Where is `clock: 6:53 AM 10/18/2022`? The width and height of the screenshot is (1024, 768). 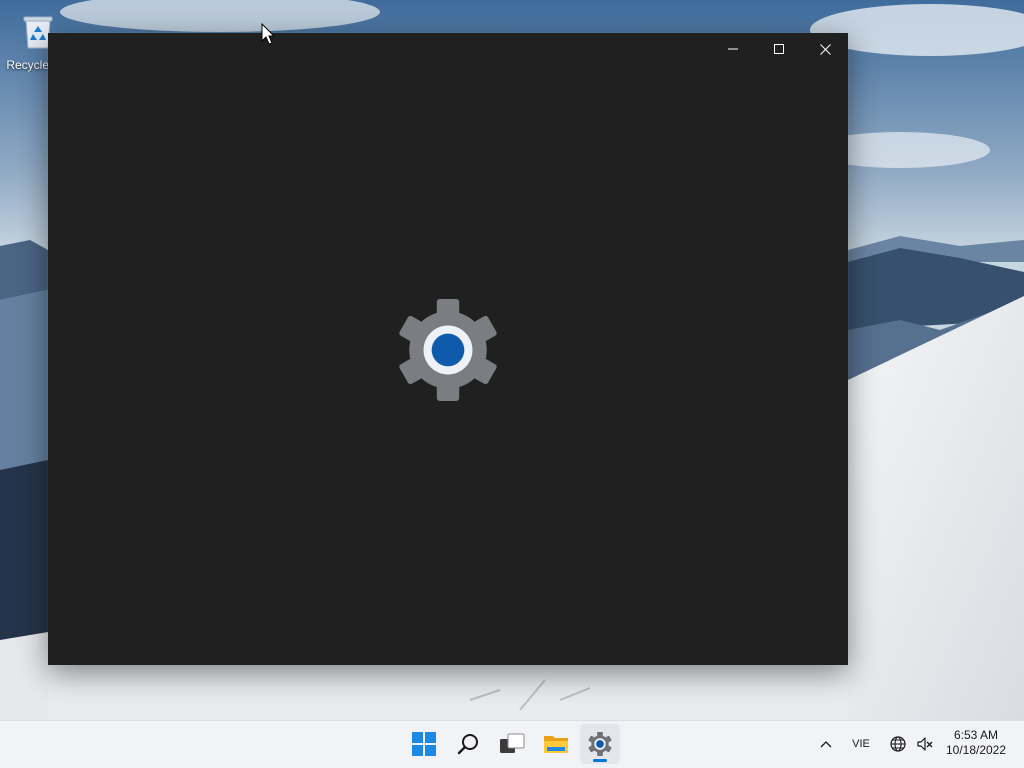 clock: 6:53 AM 10/18/2022 is located at coordinates (976, 744).